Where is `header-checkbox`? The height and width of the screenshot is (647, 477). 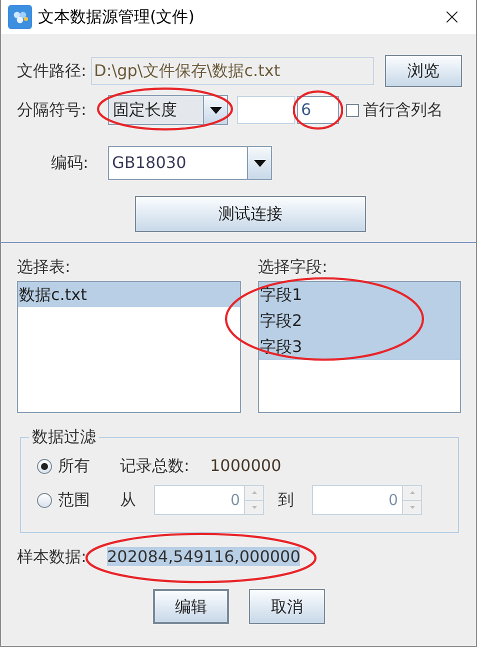 header-checkbox is located at coordinates (352, 110).